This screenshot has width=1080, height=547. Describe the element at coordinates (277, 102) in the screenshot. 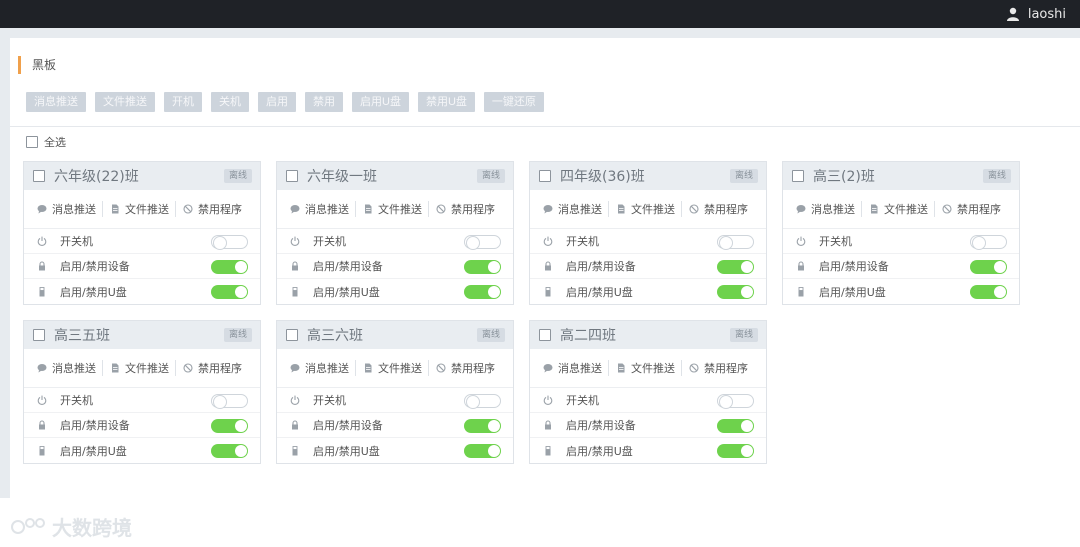

I see `toolbar-button-enable: 启用` at that location.